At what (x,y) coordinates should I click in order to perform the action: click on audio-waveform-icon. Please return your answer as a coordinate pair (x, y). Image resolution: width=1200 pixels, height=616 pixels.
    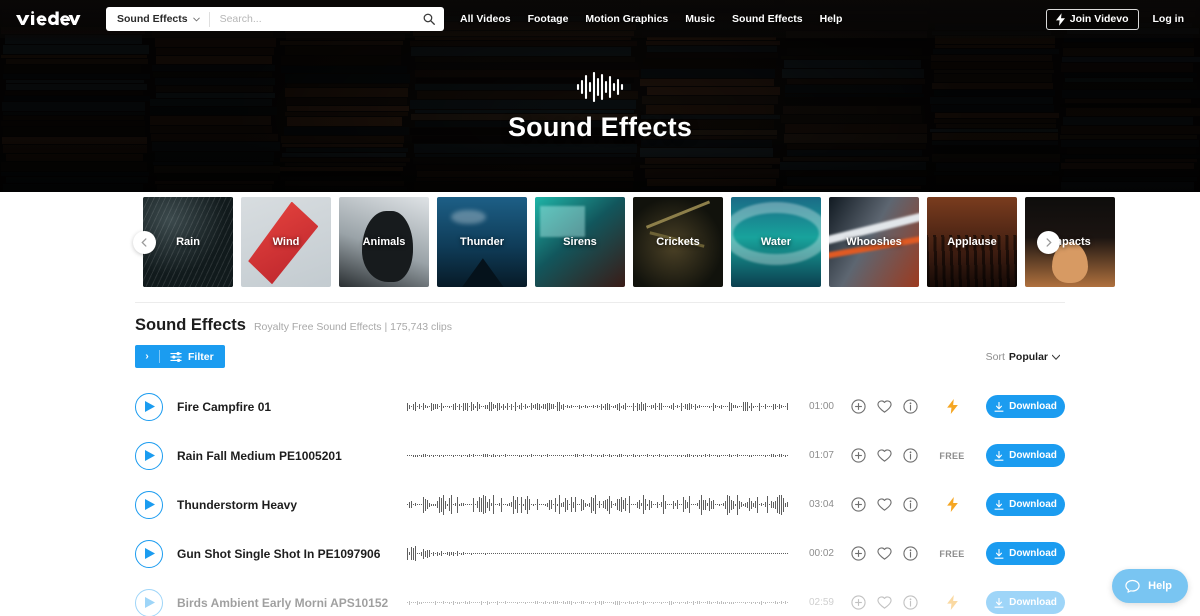
    Looking at the image, I should click on (600, 87).